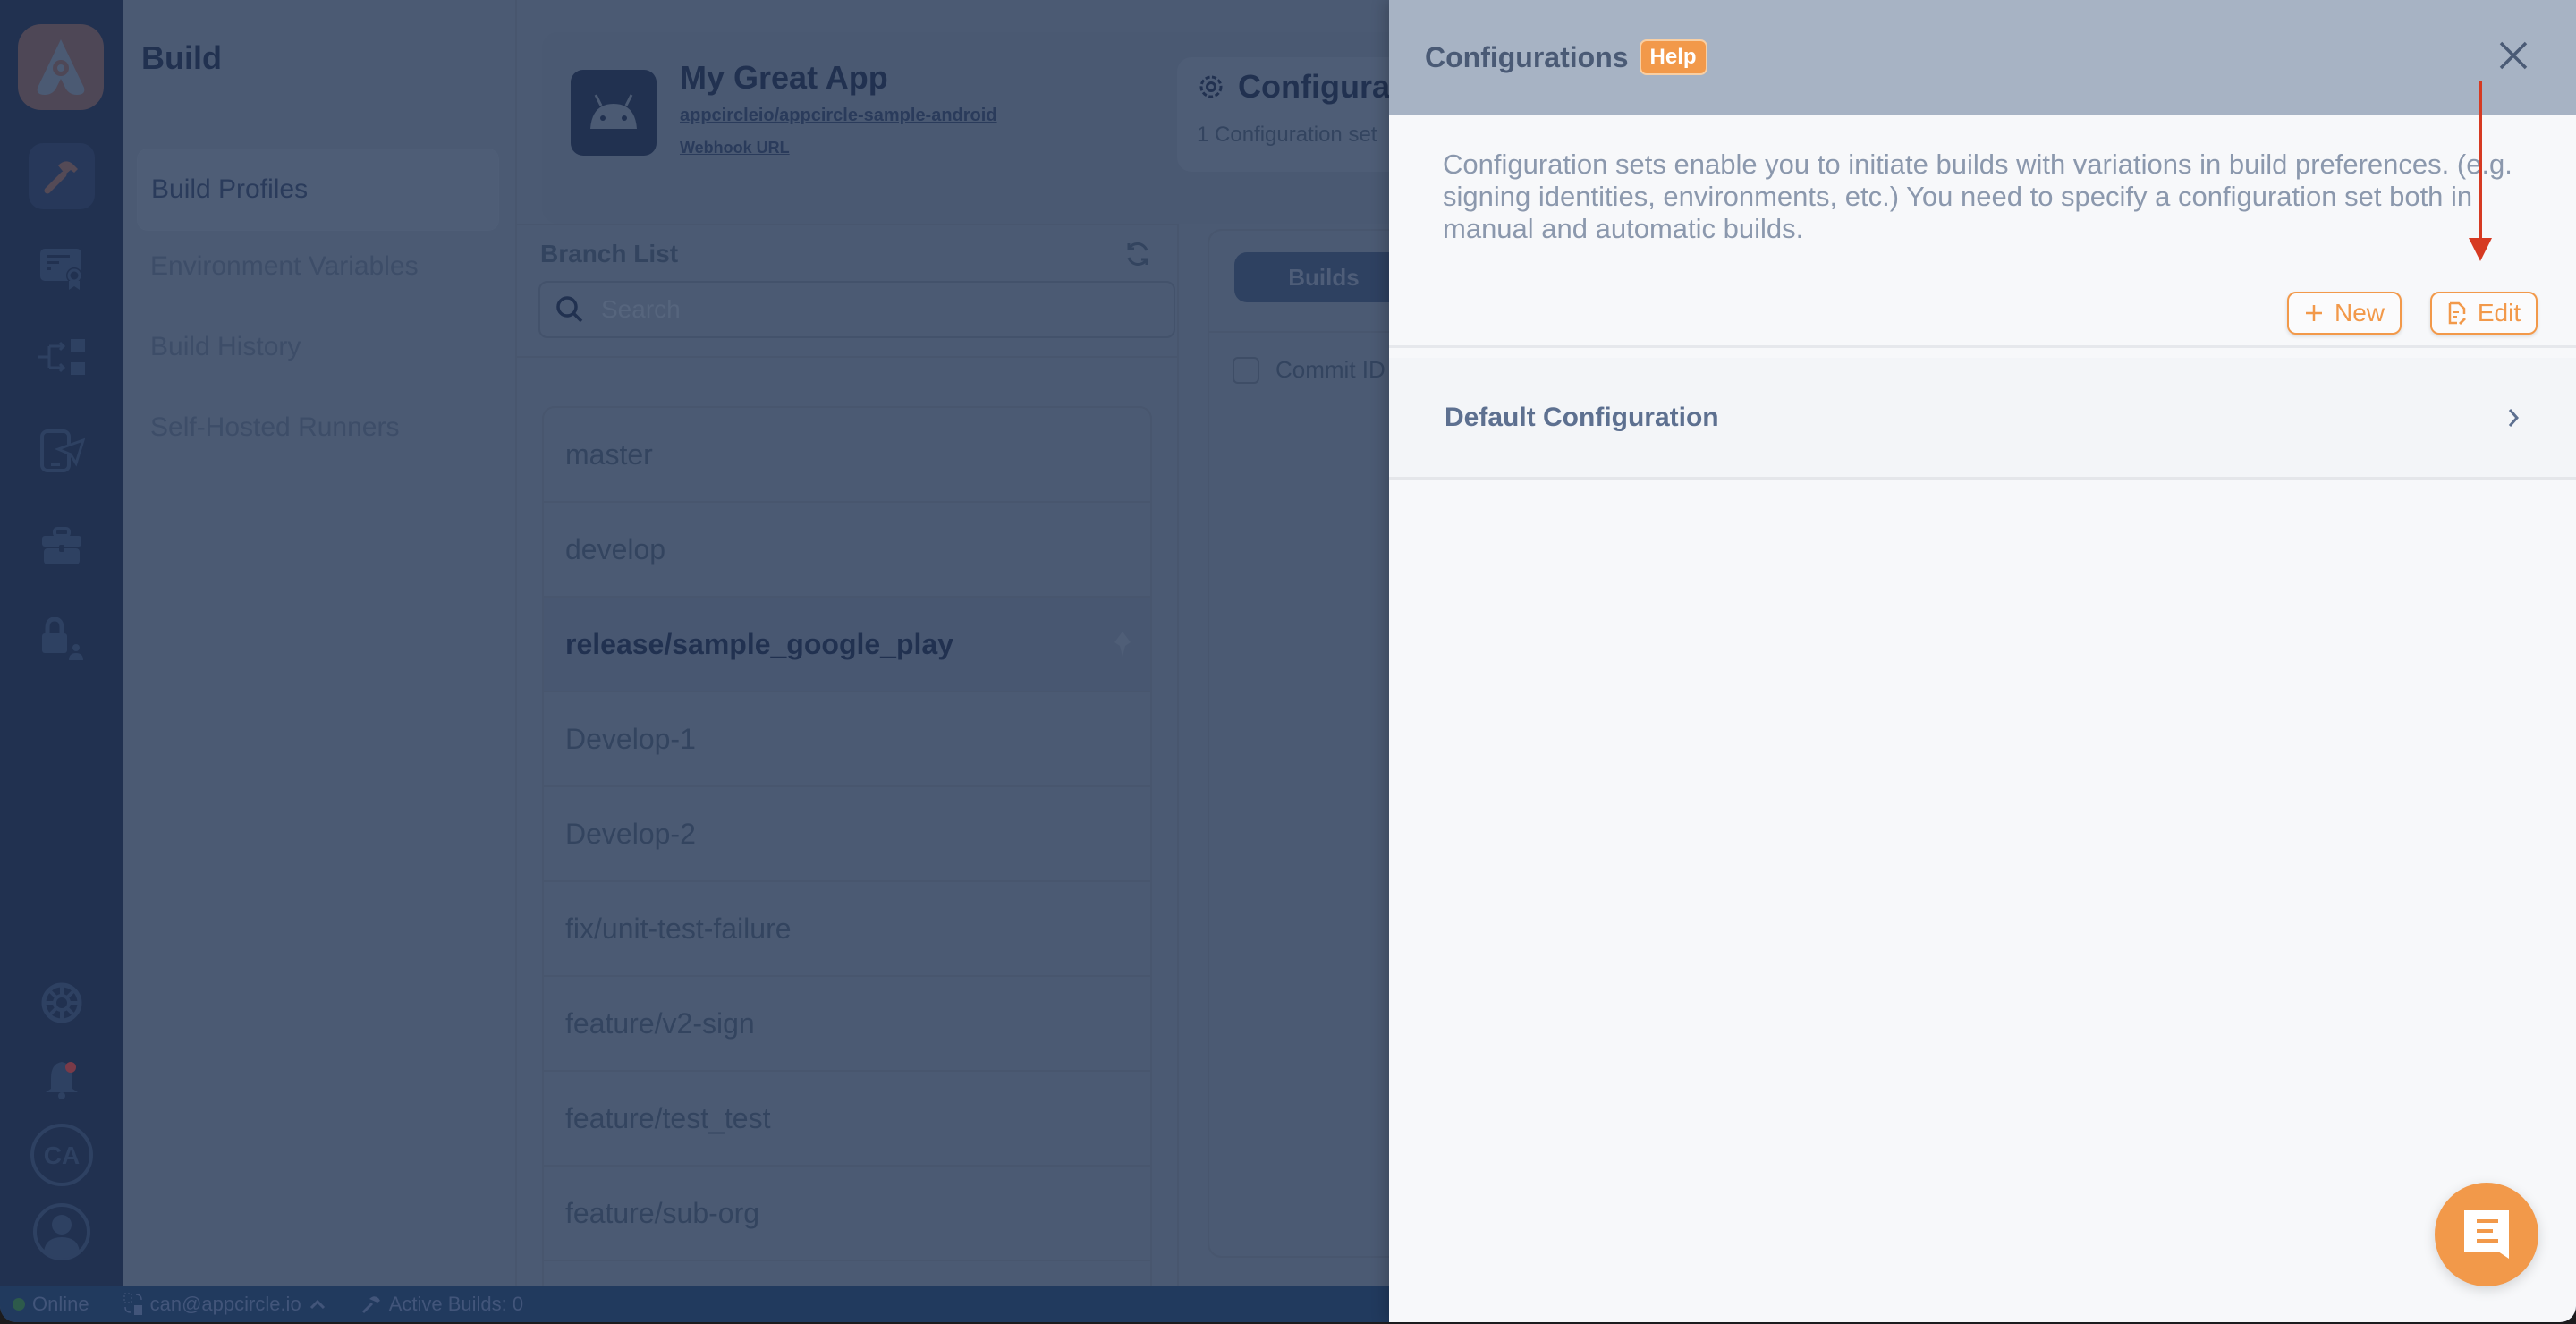  What do you see at coordinates (2480, 249) in the screenshot?
I see `annotation-arrow-head` at bounding box center [2480, 249].